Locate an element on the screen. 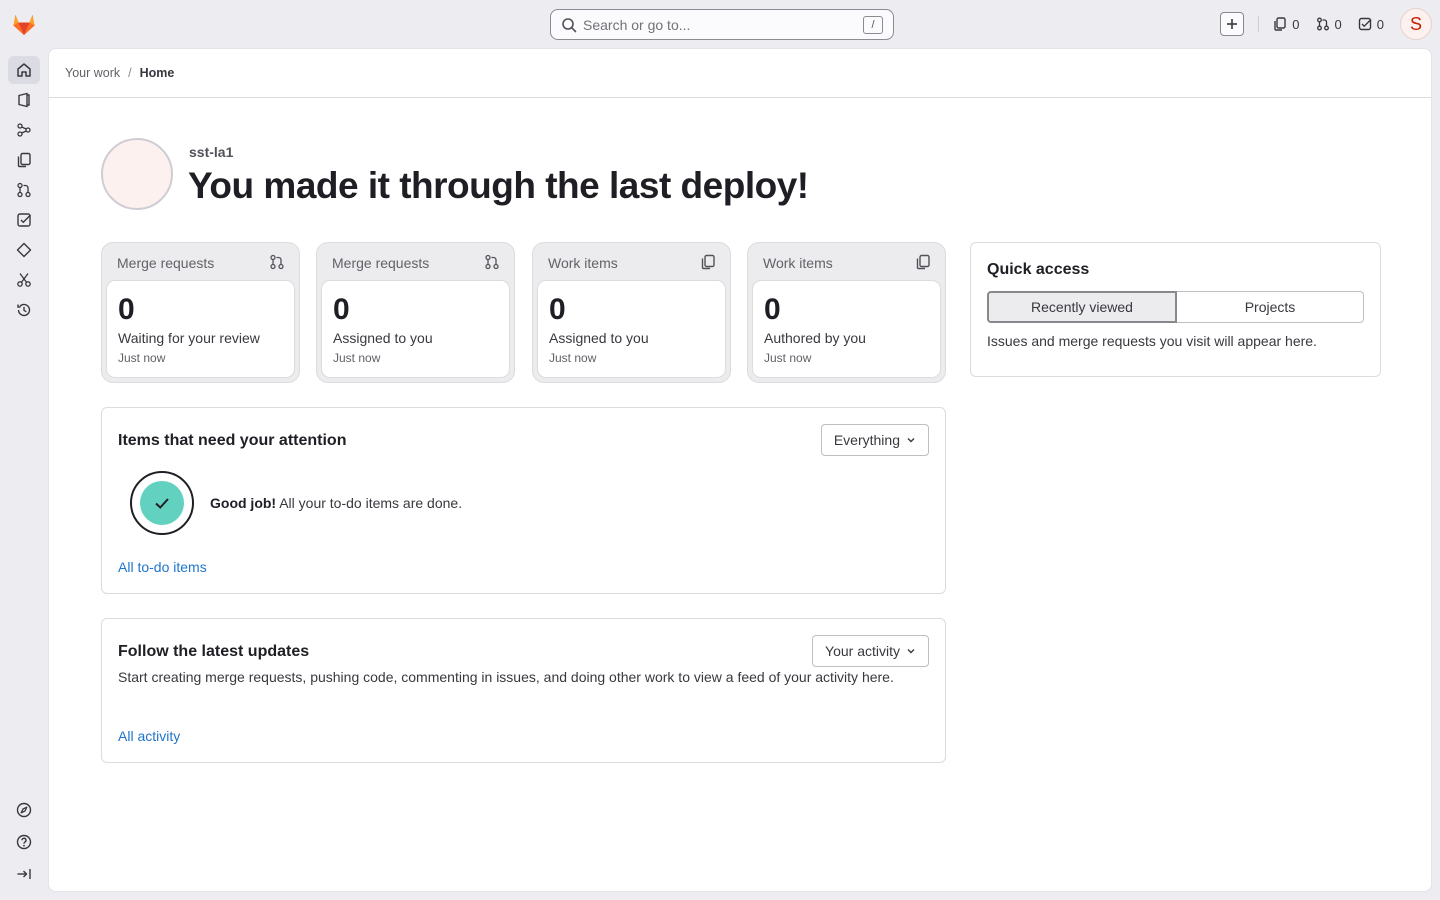 The image size is (1440, 900). search-shortcut-key: / is located at coordinates (873, 24).